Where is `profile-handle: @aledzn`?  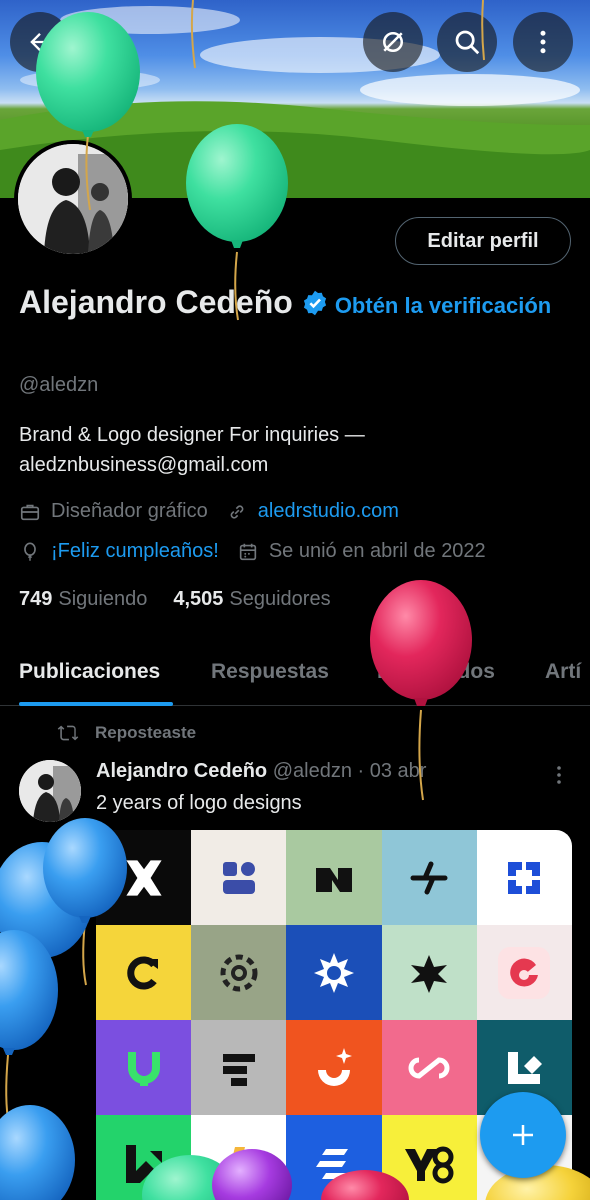 profile-handle: @aledzn is located at coordinates (59, 385).